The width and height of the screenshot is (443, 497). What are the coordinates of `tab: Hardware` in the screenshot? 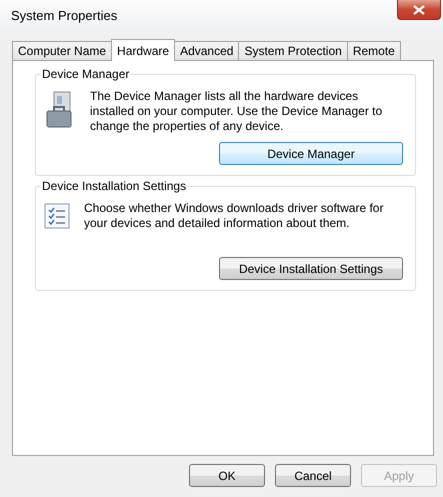 It's located at (143, 50).